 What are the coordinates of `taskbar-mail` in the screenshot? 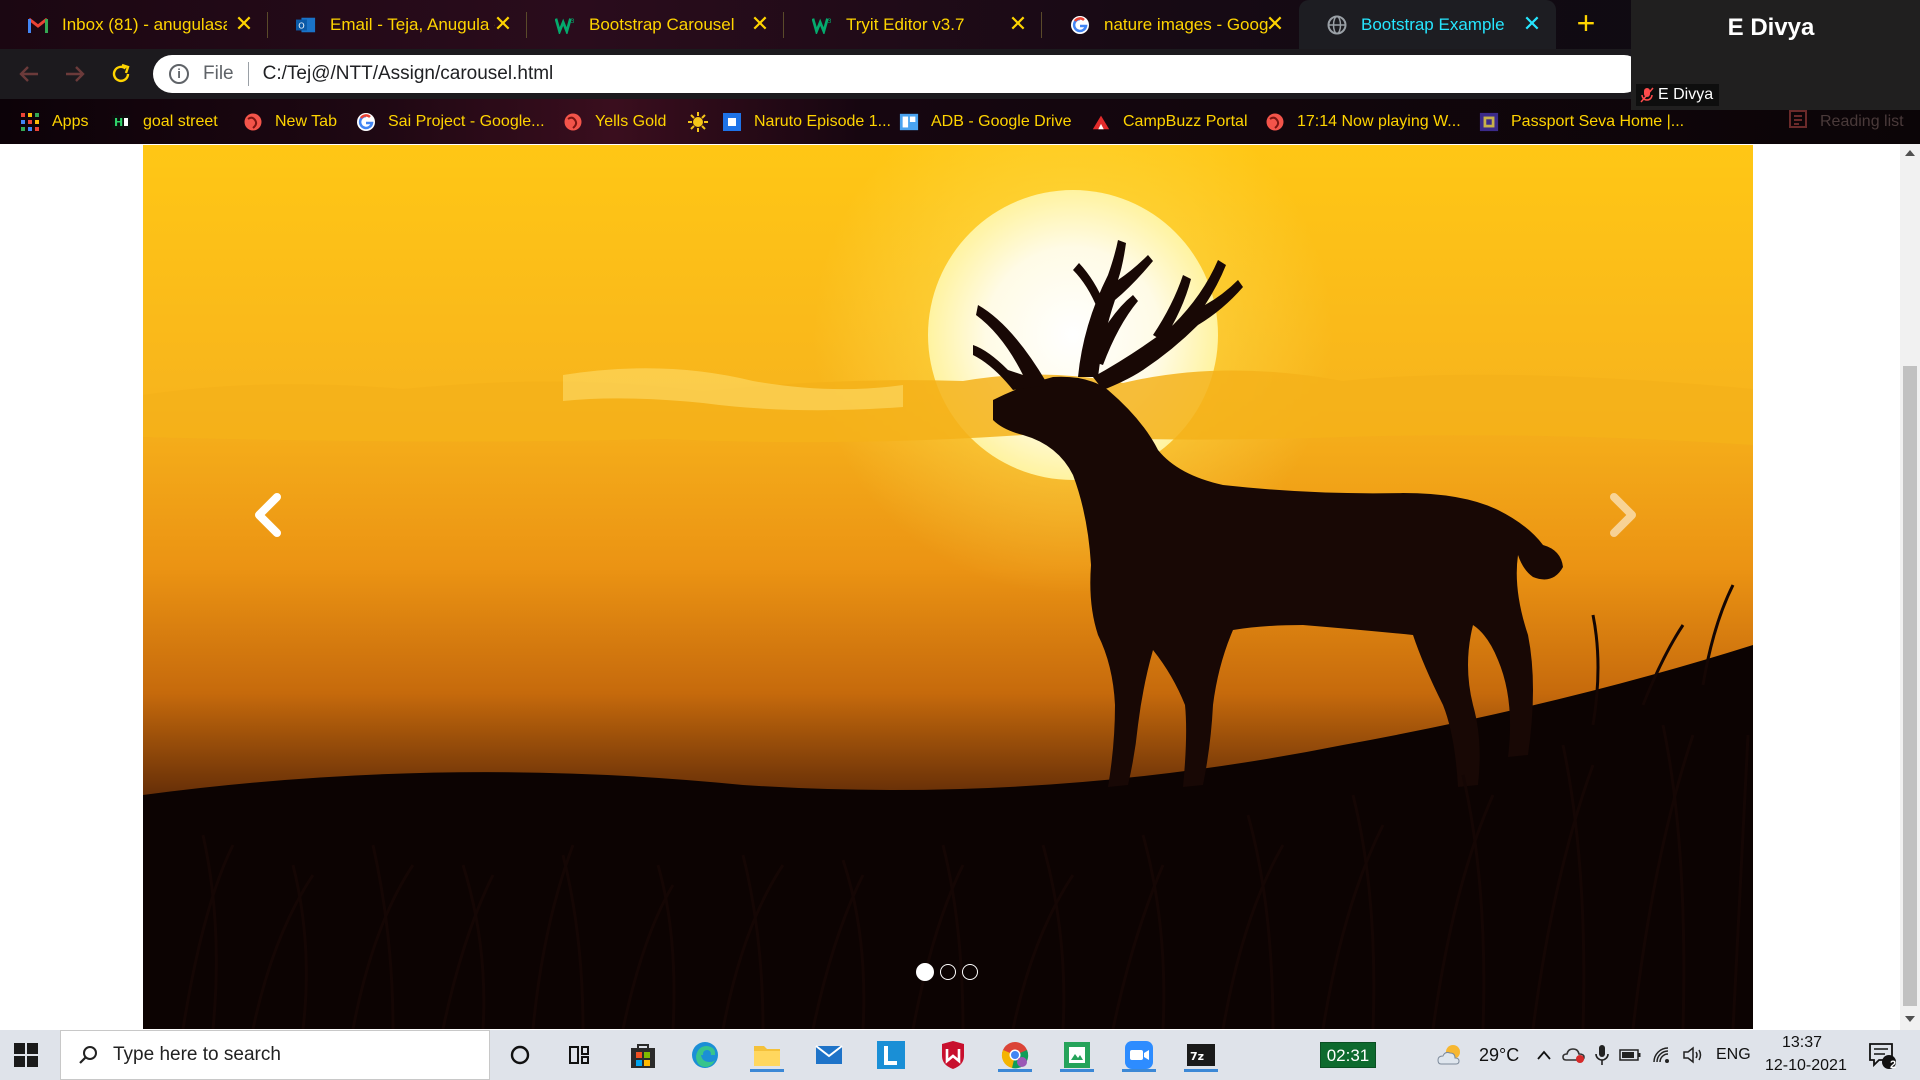 It's located at (829, 1055).